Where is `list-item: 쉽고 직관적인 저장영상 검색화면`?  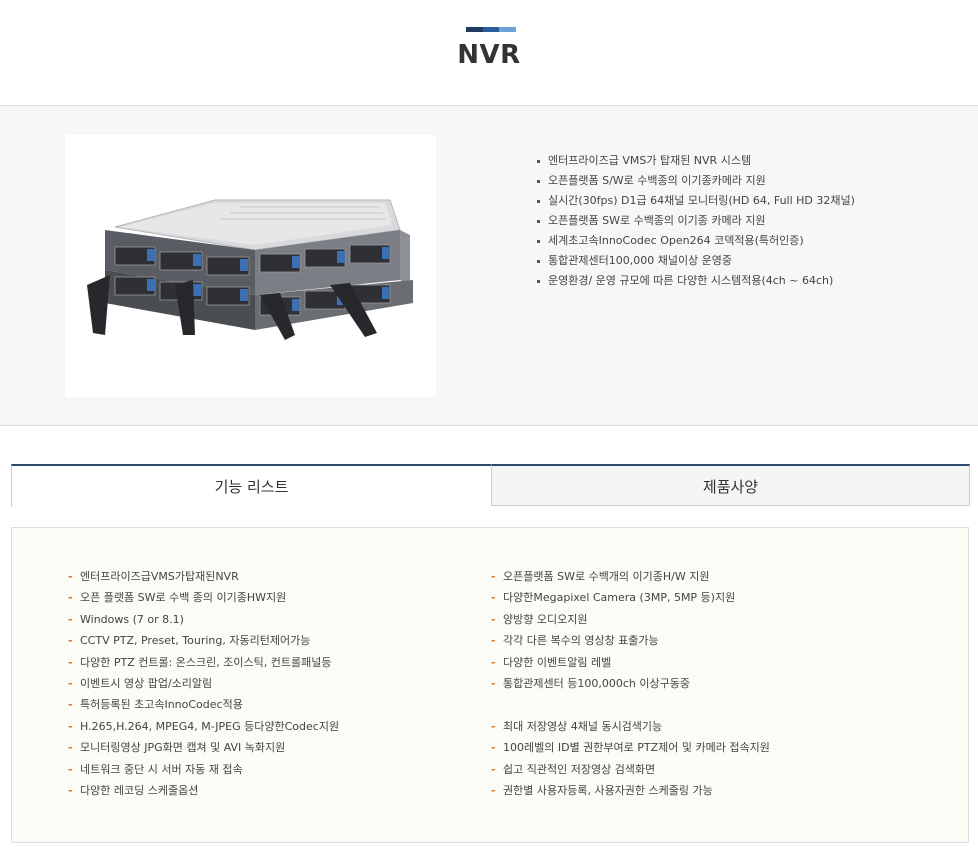 list-item: 쉽고 직관적인 저장영상 검색화면 is located at coordinates (630, 770).